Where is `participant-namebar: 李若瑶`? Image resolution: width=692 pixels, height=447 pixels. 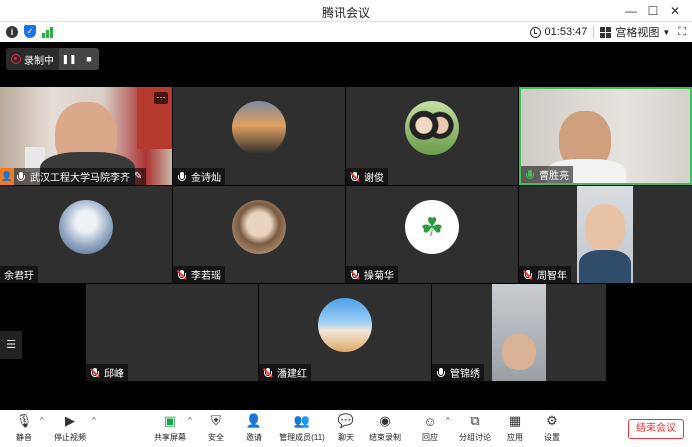
participant-namebar: 李若瑶 is located at coordinates (199, 274).